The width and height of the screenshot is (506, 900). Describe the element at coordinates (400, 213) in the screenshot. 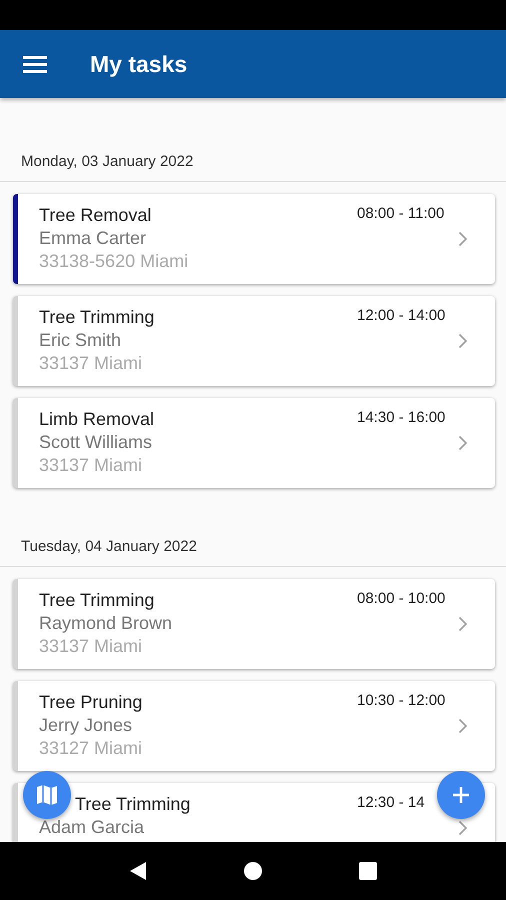

I see `task-time: 08:00 - 11:00` at that location.